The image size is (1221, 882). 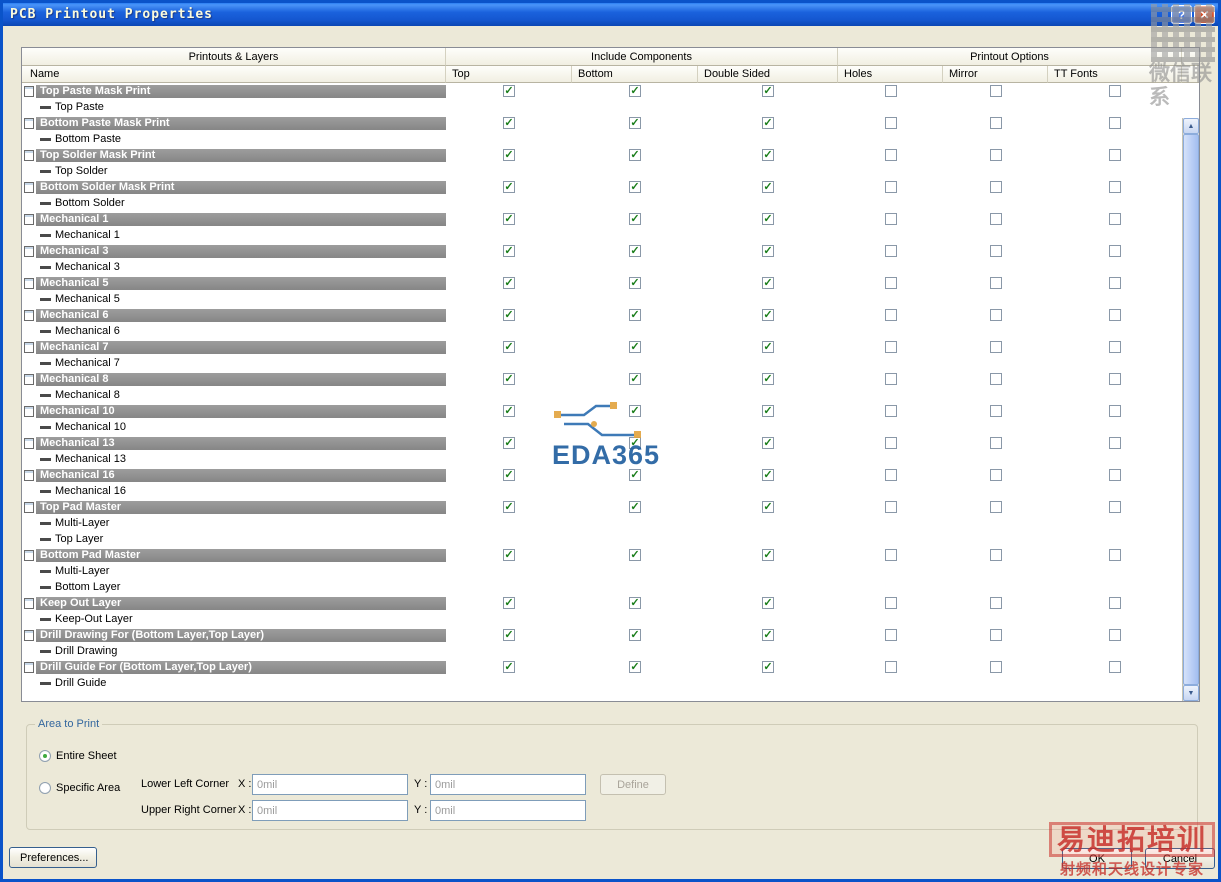 What do you see at coordinates (602, 331) in the screenshot?
I see `layer-row: Mechanical 6` at bounding box center [602, 331].